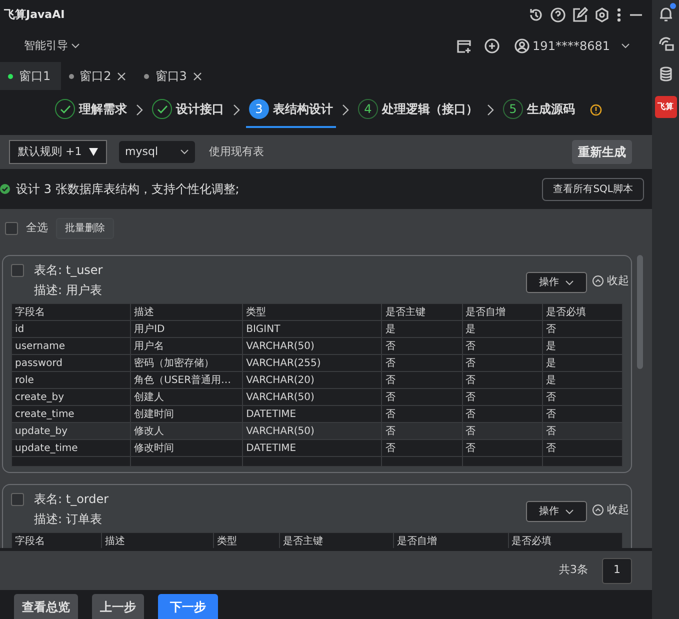 This screenshot has width=679, height=619. What do you see at coordinates (602, 152) in the screenshot?
I see `regenerate-button: 重新生成` at bounding box center [602, 152].